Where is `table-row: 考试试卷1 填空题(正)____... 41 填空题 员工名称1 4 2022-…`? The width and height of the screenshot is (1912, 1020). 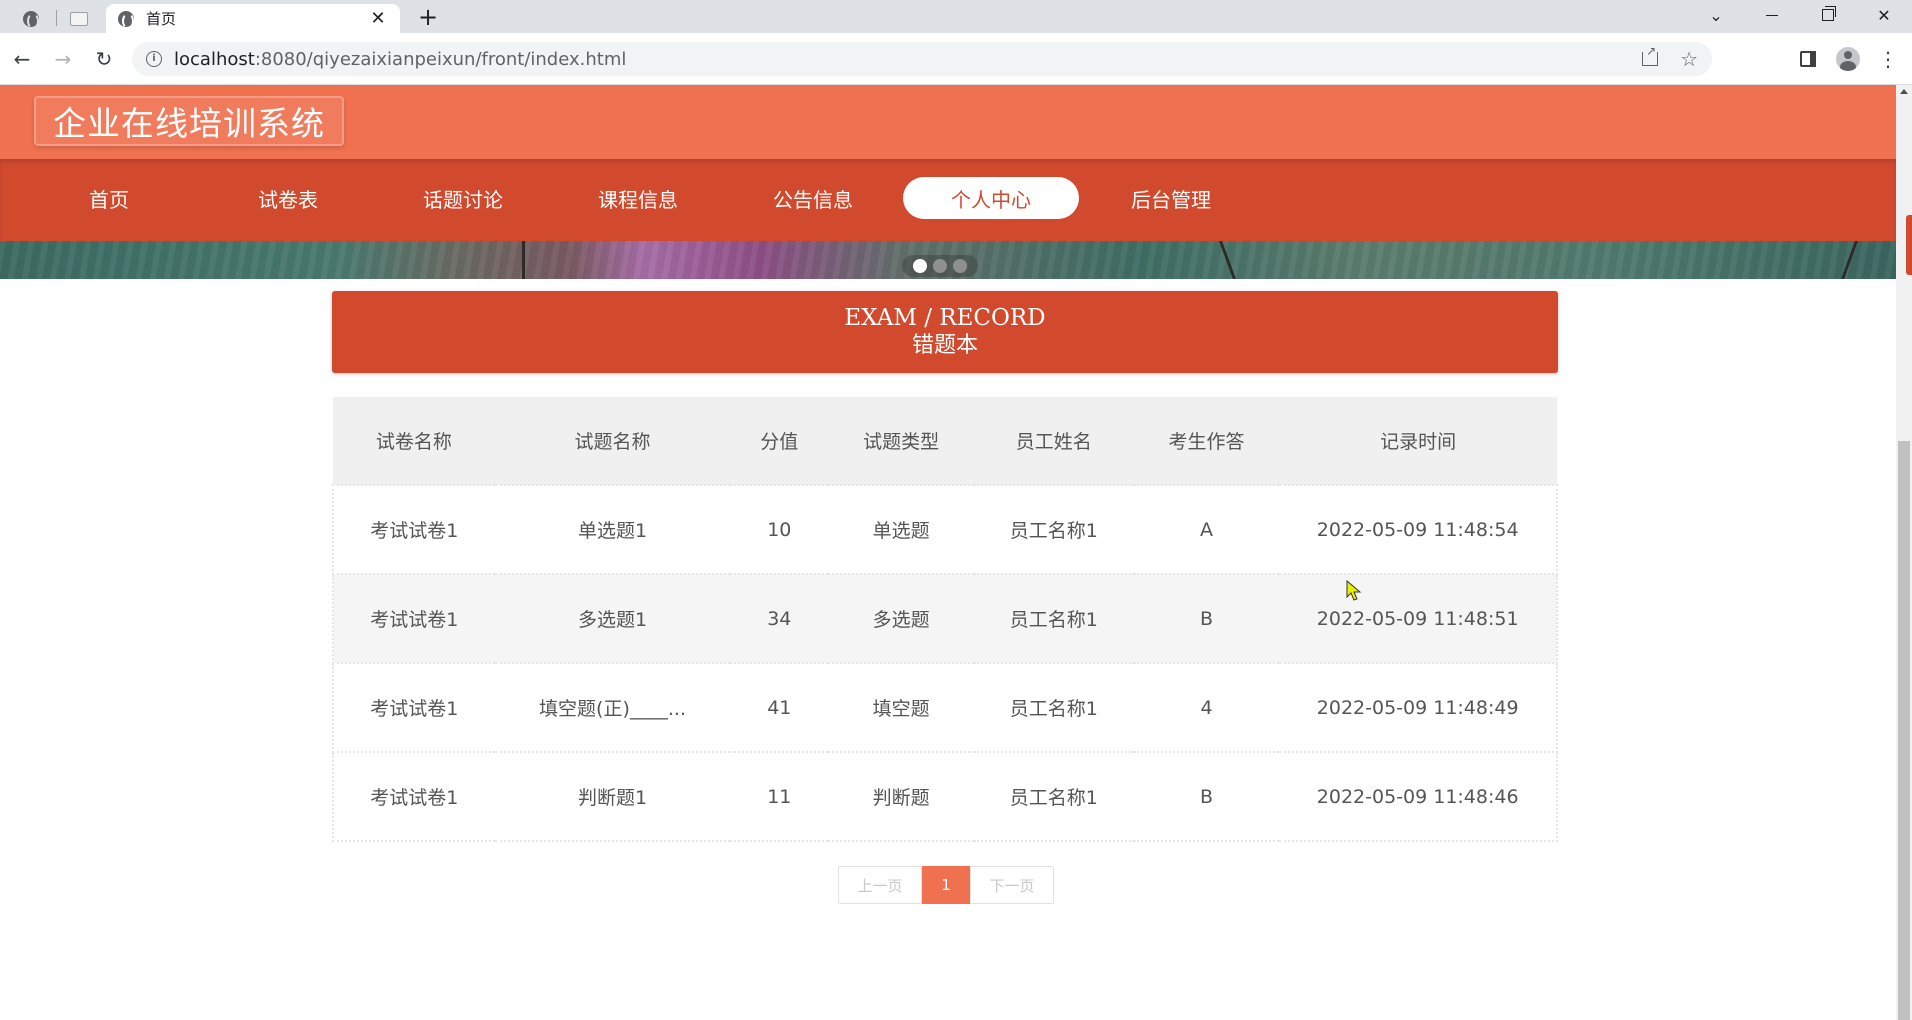 table-row: 考试试卷1 填空题(正)____... 41 填空题 员工名称1 4 2022-… is located at coordinates (945, 707).